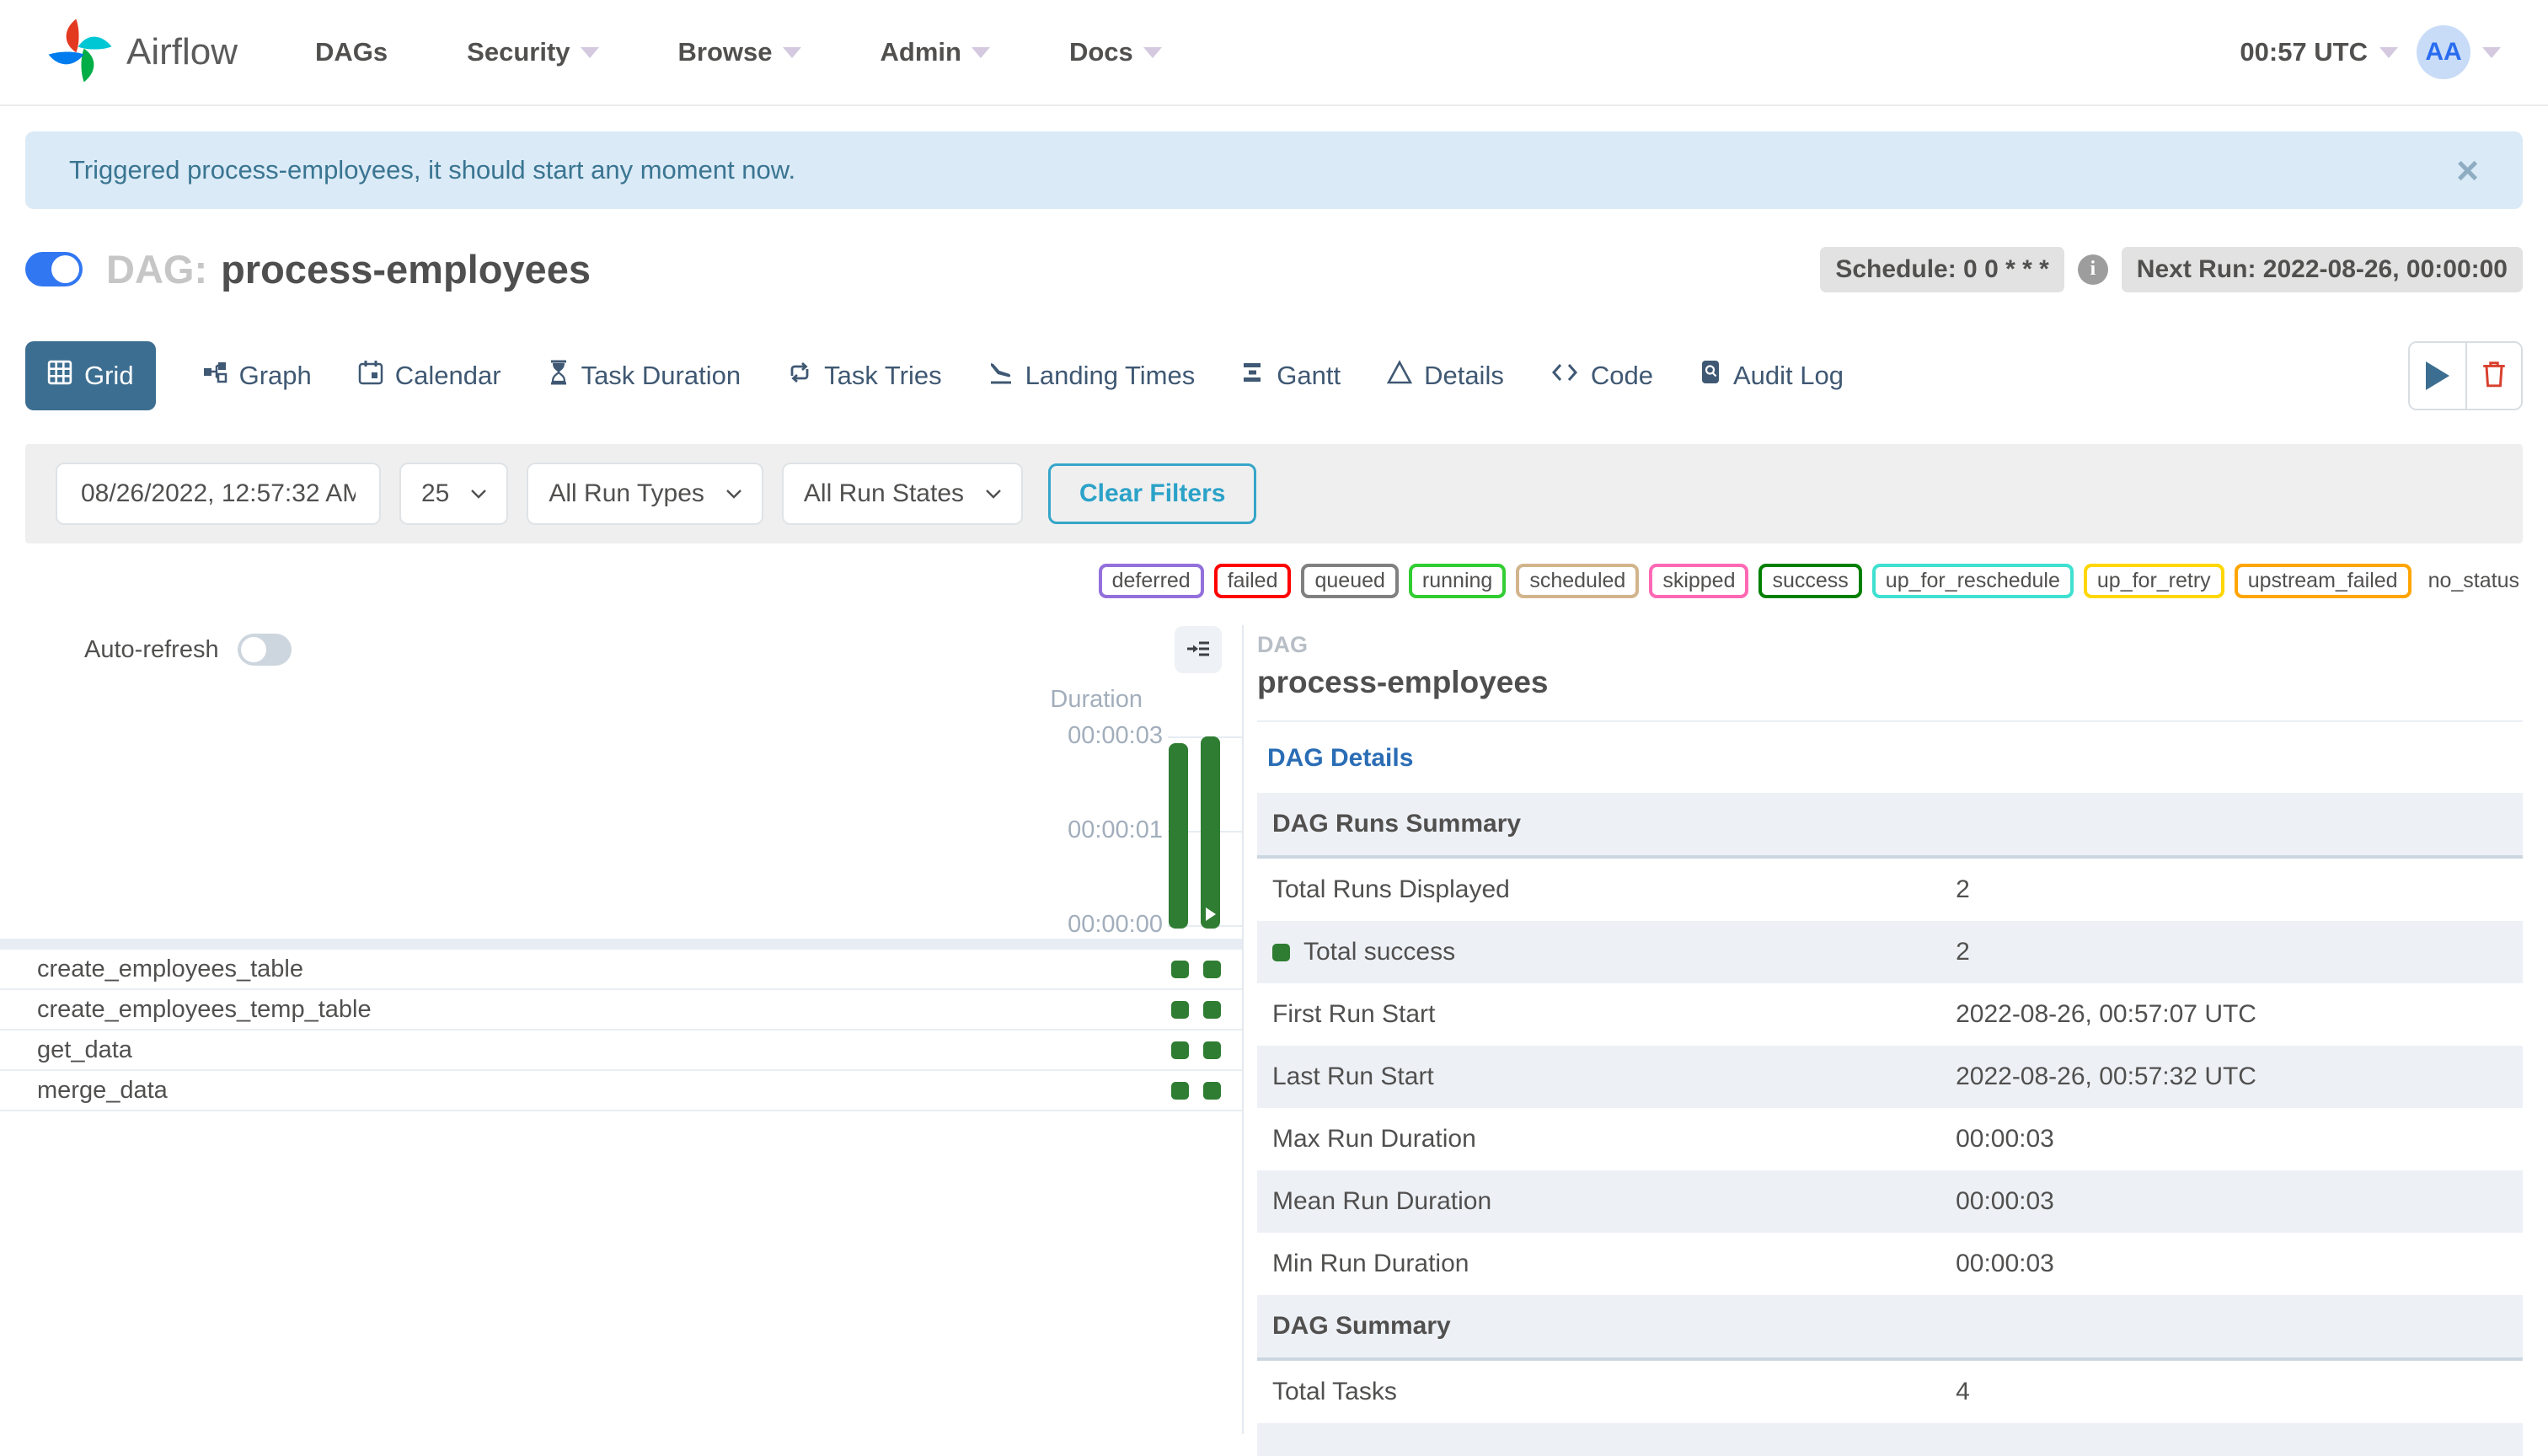 This screenshot has height=1456, width=2548. I want to click on calendar-icon, so click(370, 376).